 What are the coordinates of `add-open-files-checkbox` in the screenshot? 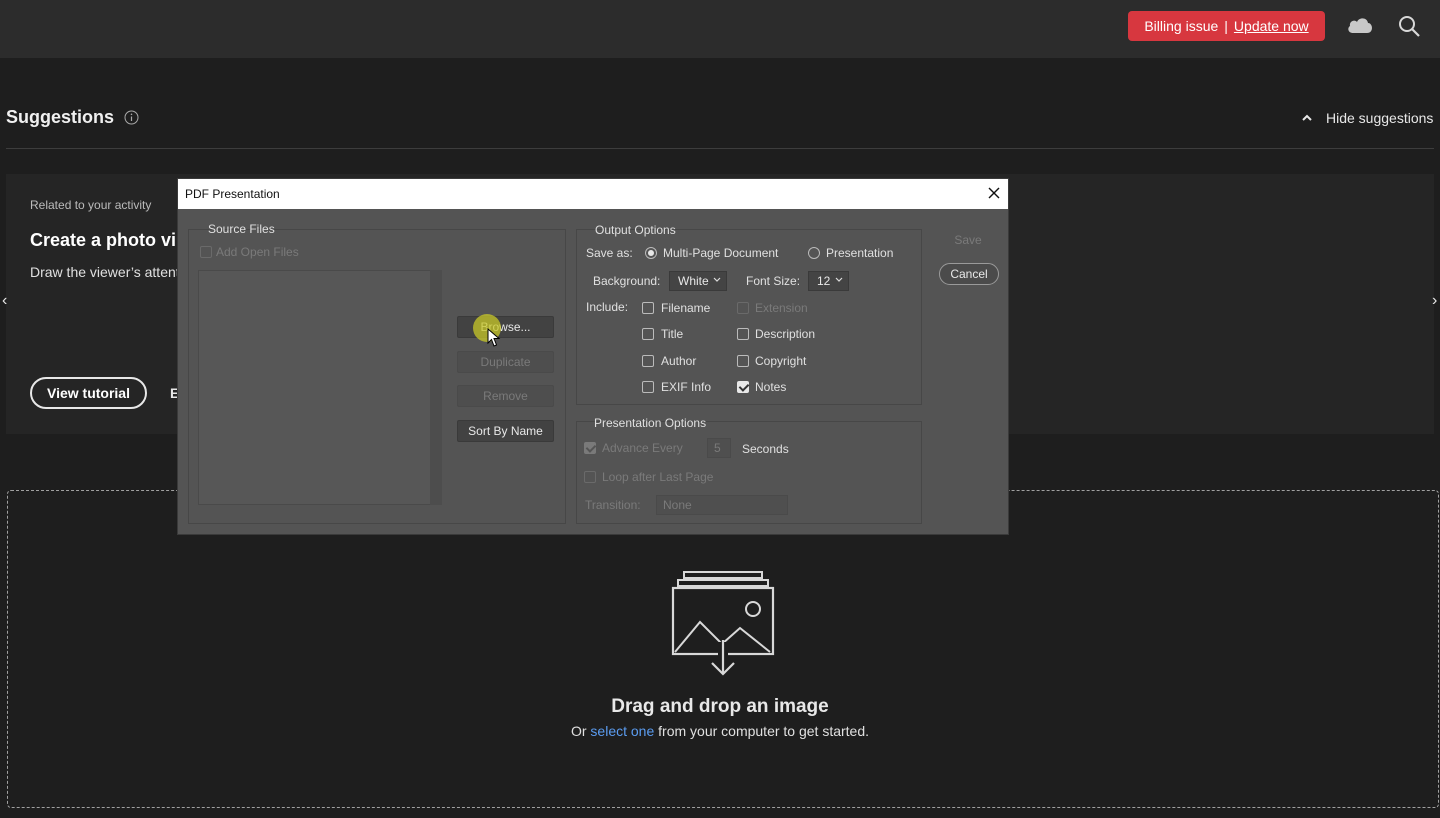 It's located at (206, 252).